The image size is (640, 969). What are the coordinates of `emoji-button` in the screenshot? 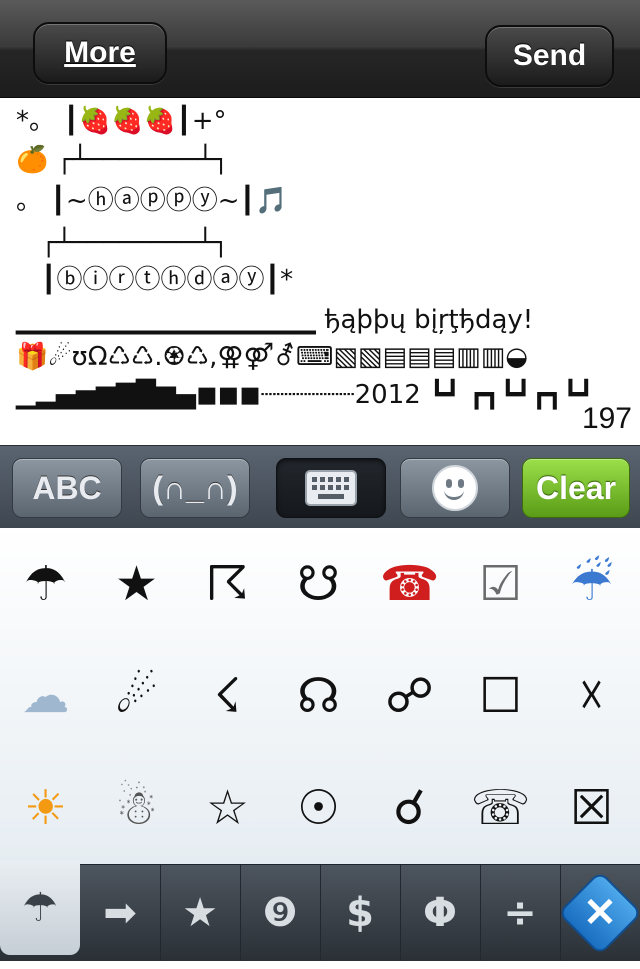 It's located at (455, 488).